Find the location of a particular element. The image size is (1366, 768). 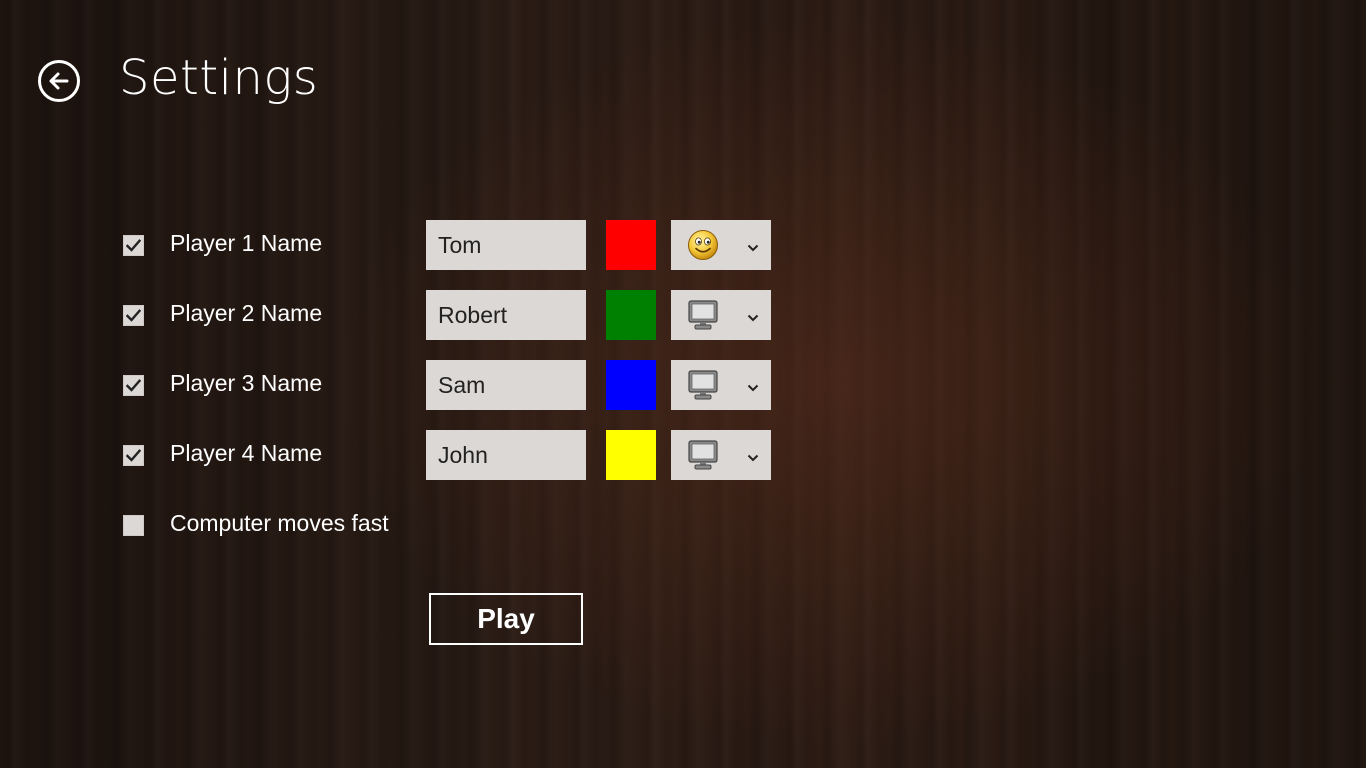

back-arrow-icon is located at coordinates (59, 81).